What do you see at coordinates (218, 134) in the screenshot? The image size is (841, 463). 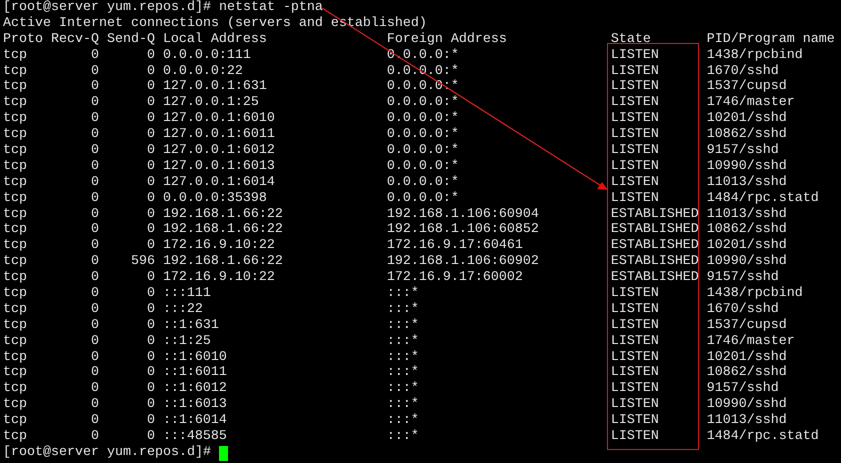 I see `local-address-cell: 127.0.0.1:6011` at bounding box center [218, 134].